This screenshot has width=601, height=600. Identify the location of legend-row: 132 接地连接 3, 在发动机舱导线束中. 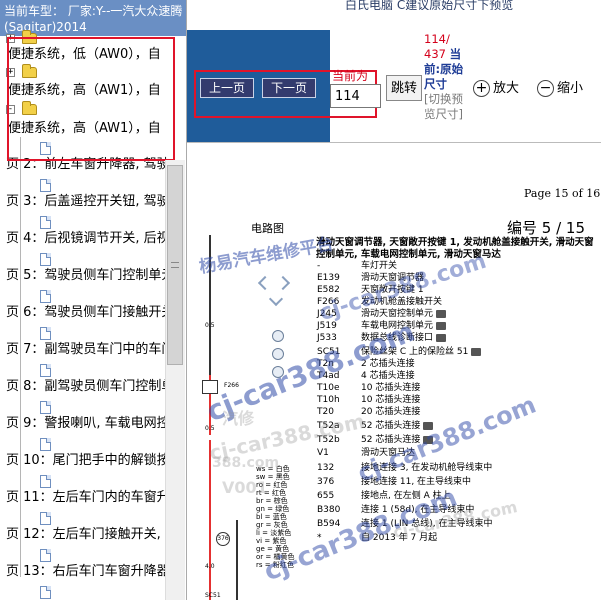
(405, 468).